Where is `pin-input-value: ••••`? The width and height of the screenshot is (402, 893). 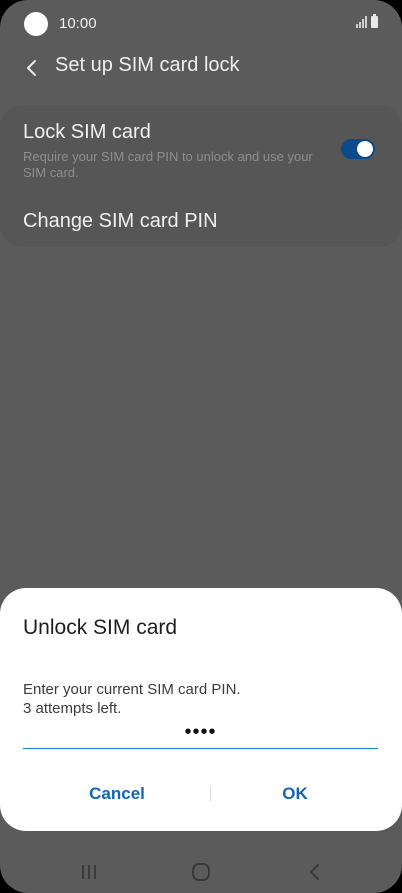
pin-input-value: •••• is located at coordinates (200, 732).